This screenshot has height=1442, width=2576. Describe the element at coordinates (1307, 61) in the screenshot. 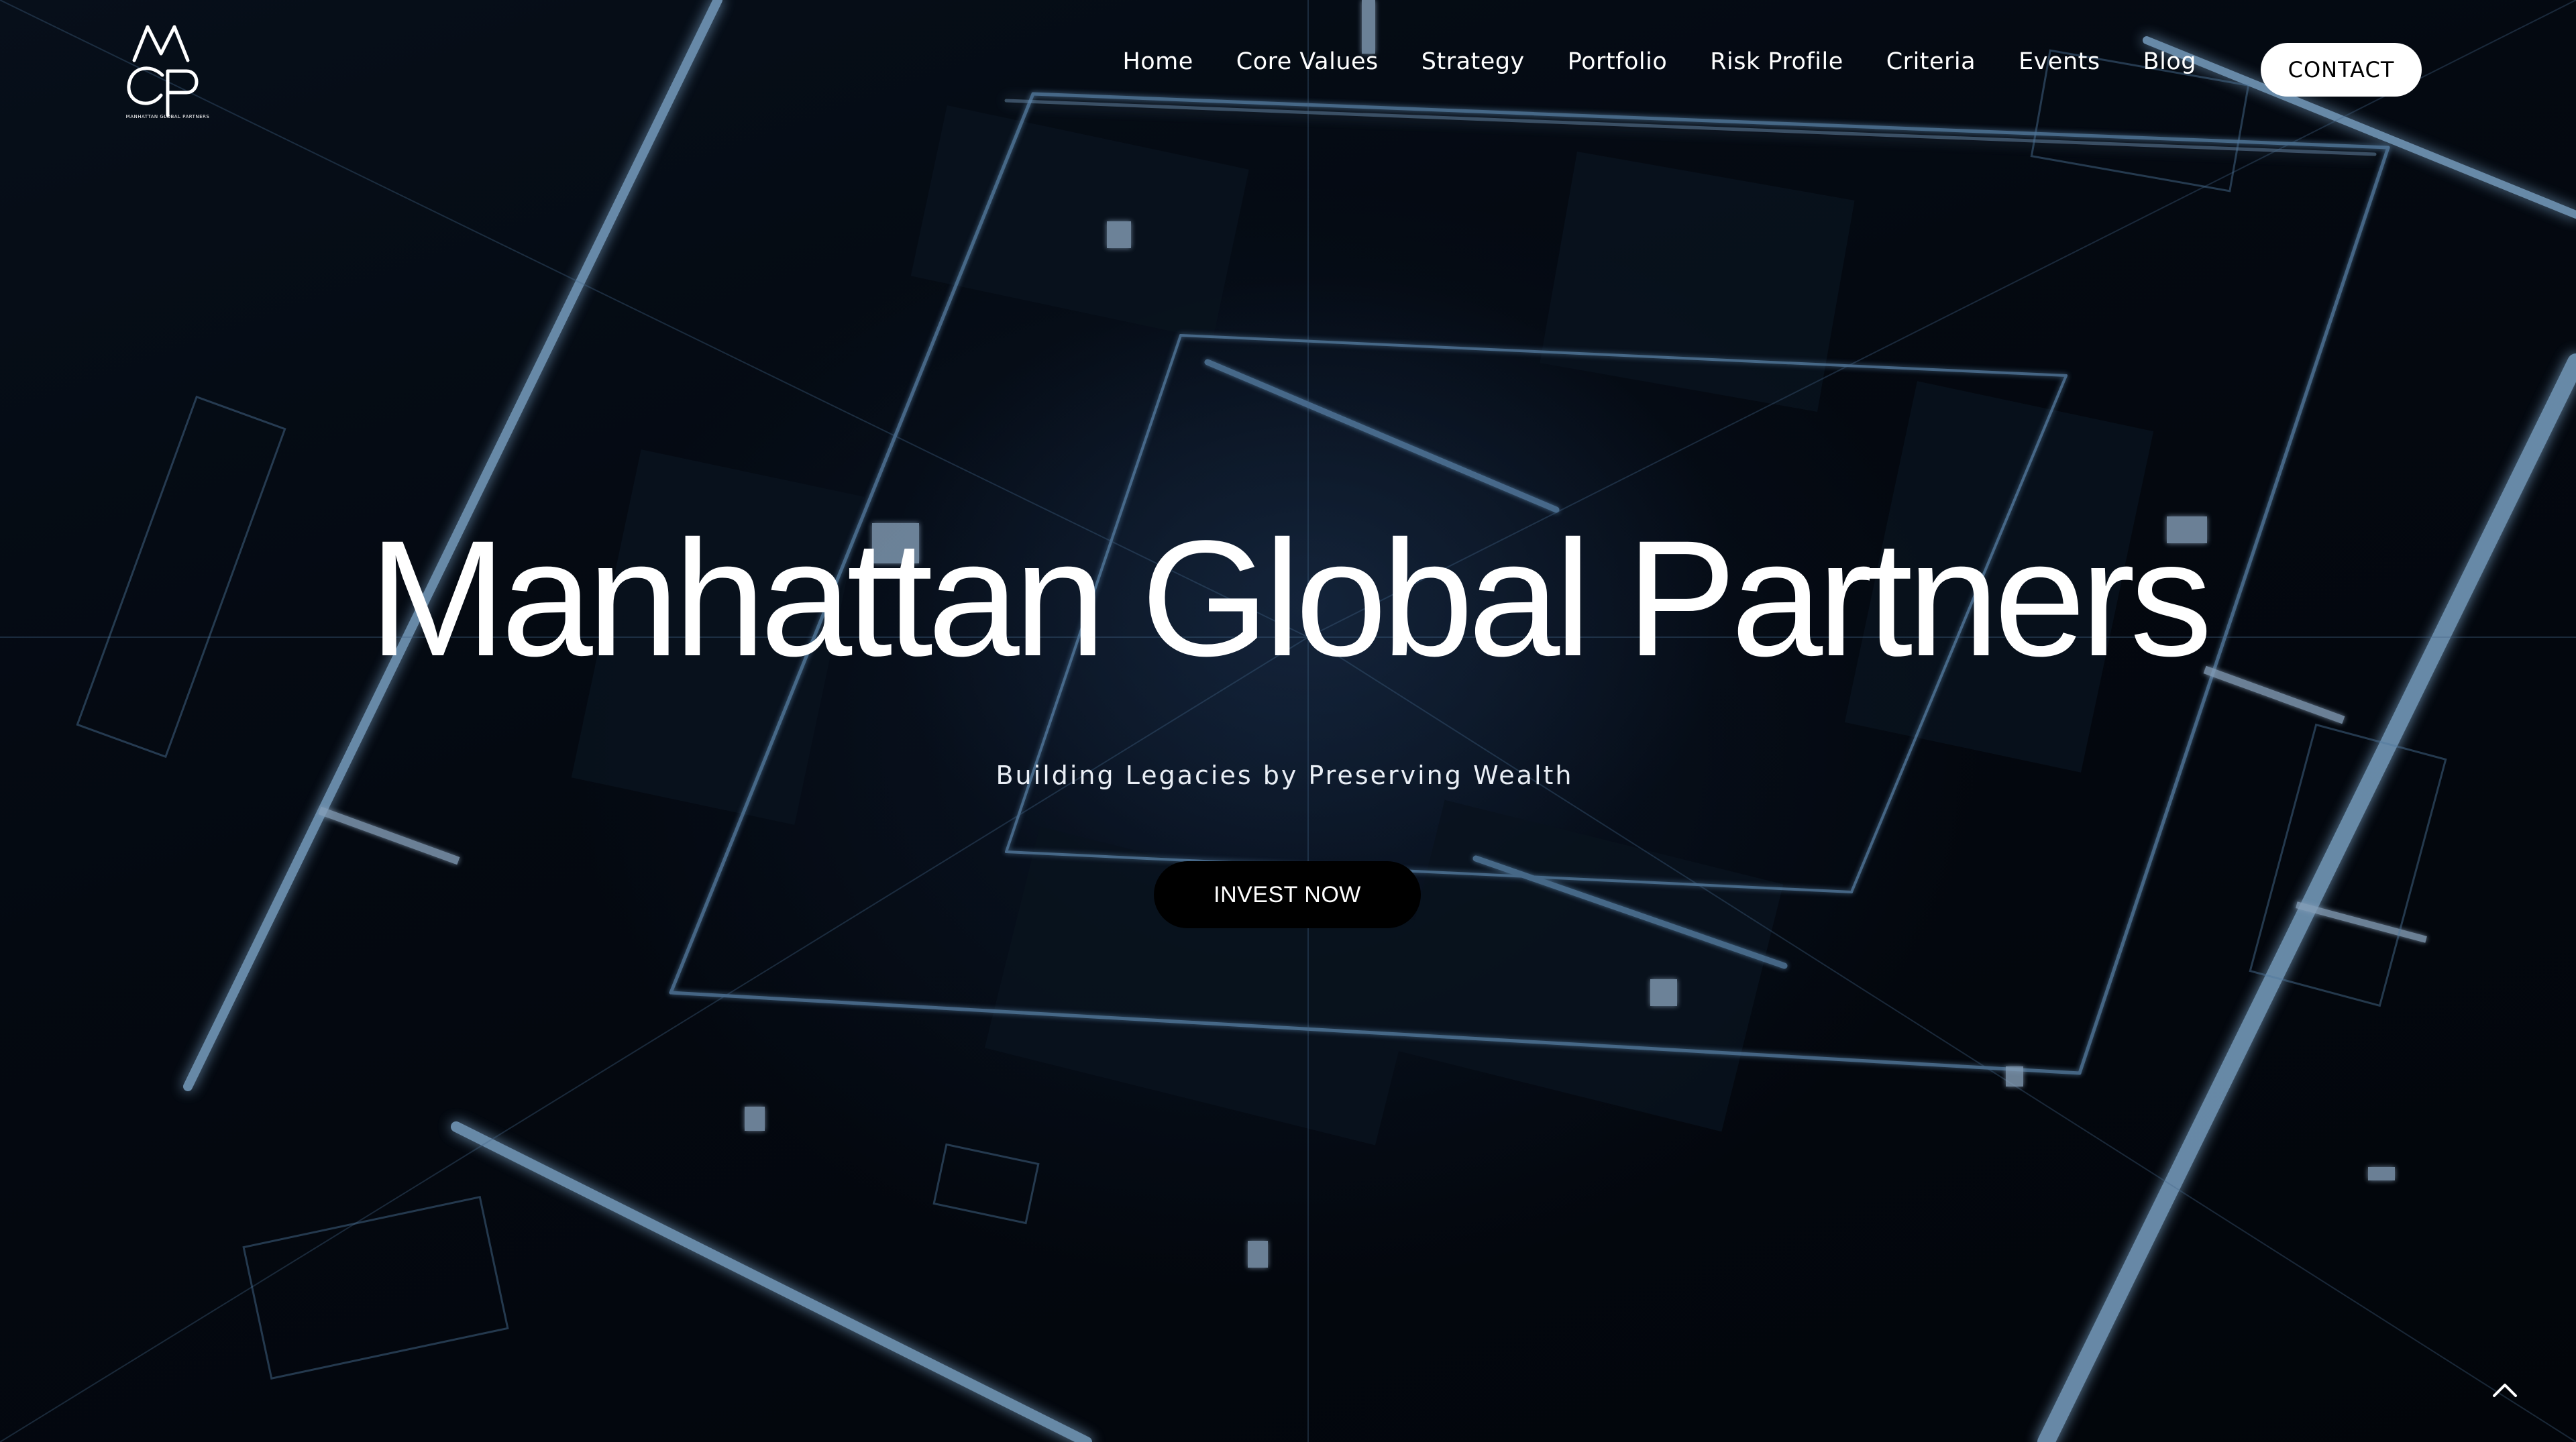

I see `nav-core-values: Core Values` at that location.